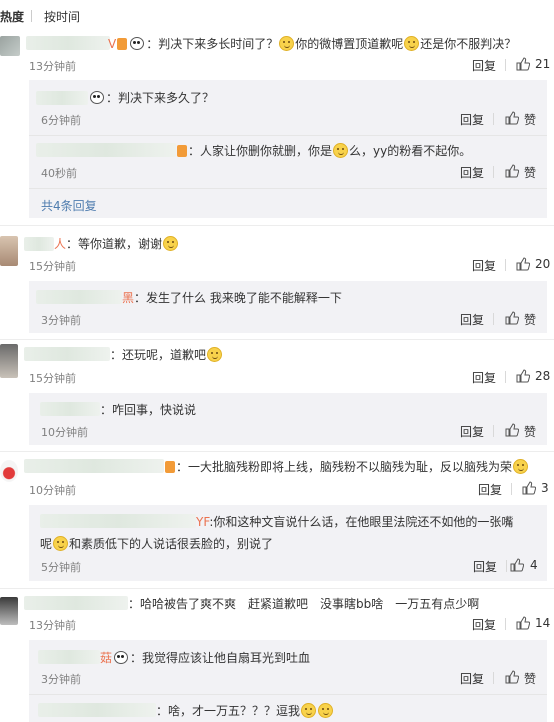 The image size is (554, 722). Describe the element at coordinates (349, 44) in the screenshot. I see `comment-text: 你的微博置顶道歉呢` at that location.